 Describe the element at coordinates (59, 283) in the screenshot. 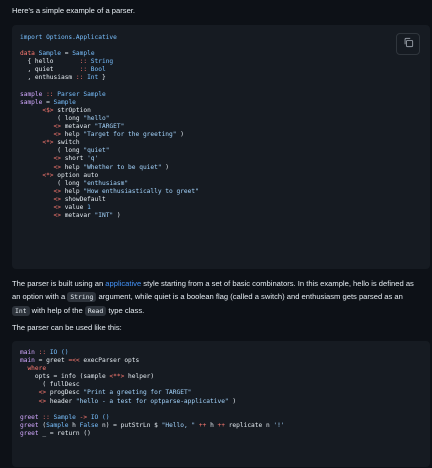

I see `description-text-1: The parser is built using an` at that location.